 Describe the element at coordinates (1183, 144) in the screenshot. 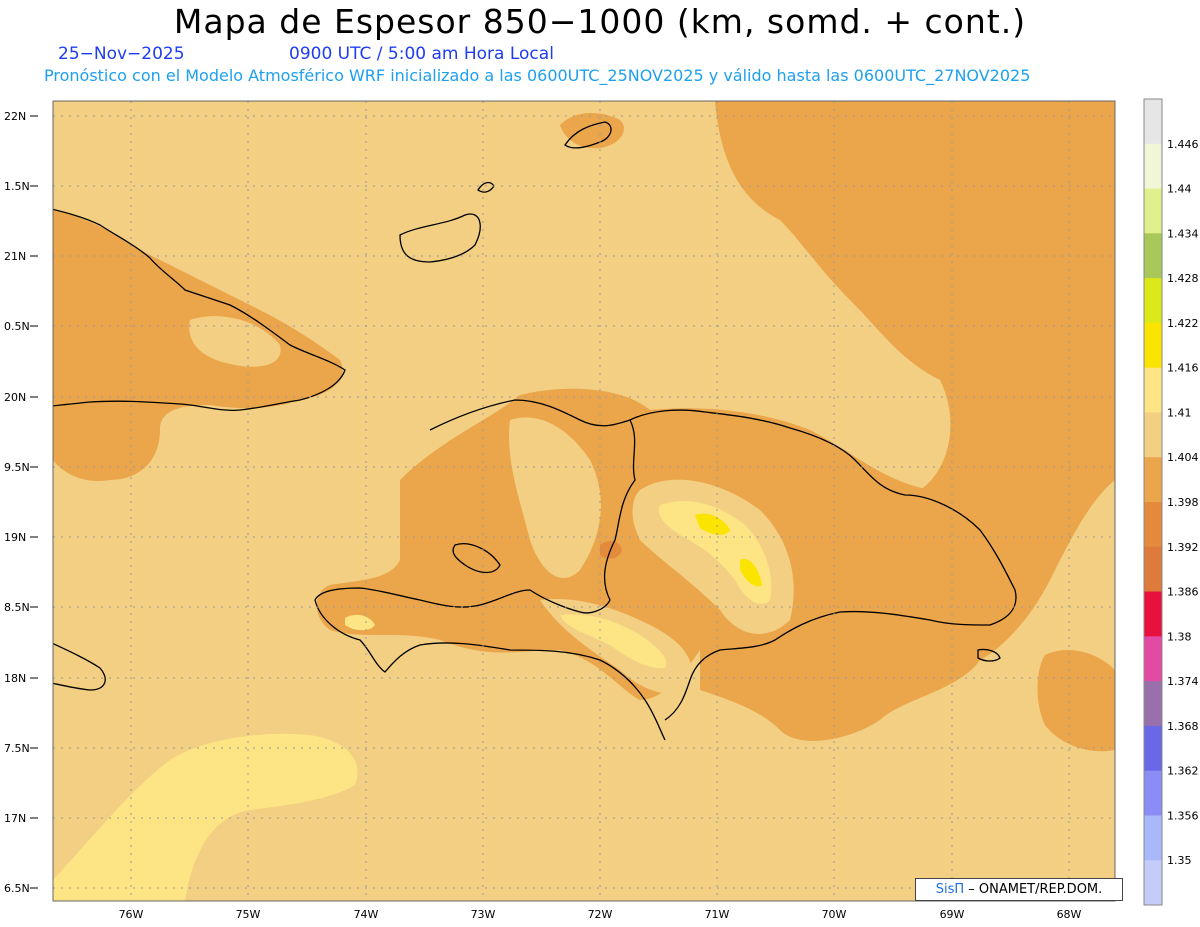

I see `colorbar-label: 1.446` at that location.